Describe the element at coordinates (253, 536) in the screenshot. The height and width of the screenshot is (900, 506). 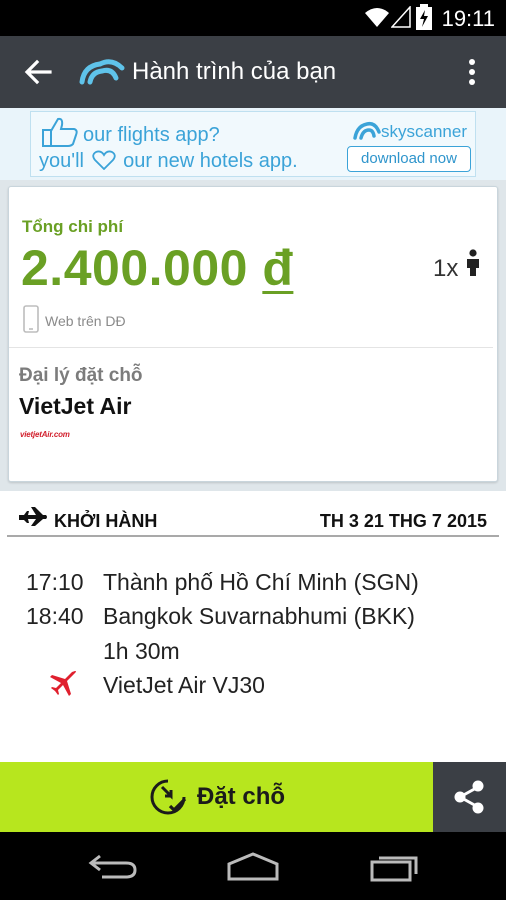
I see `header-divider` at that location.